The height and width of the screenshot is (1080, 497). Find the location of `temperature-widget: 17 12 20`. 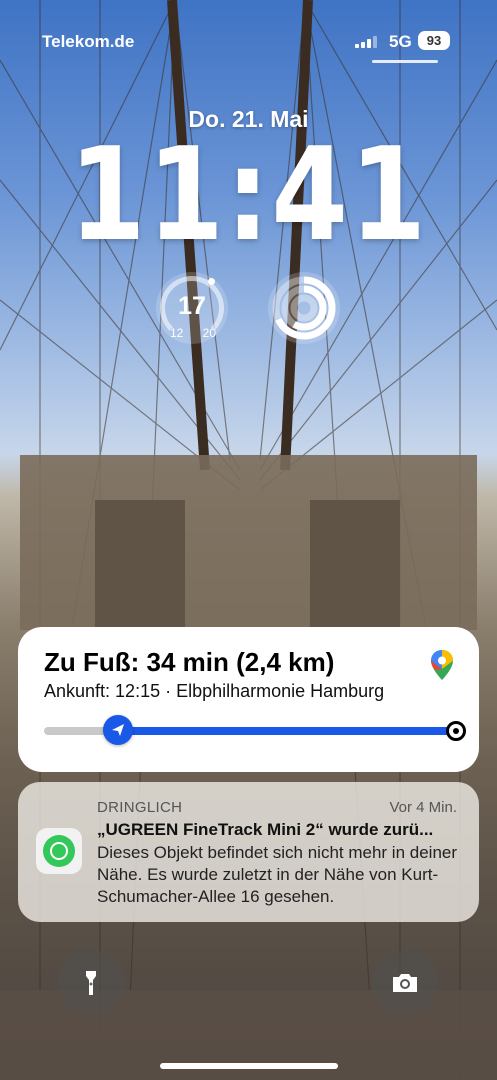

temperature-widget: 17 12 20 is located at coordinates (192, 308).